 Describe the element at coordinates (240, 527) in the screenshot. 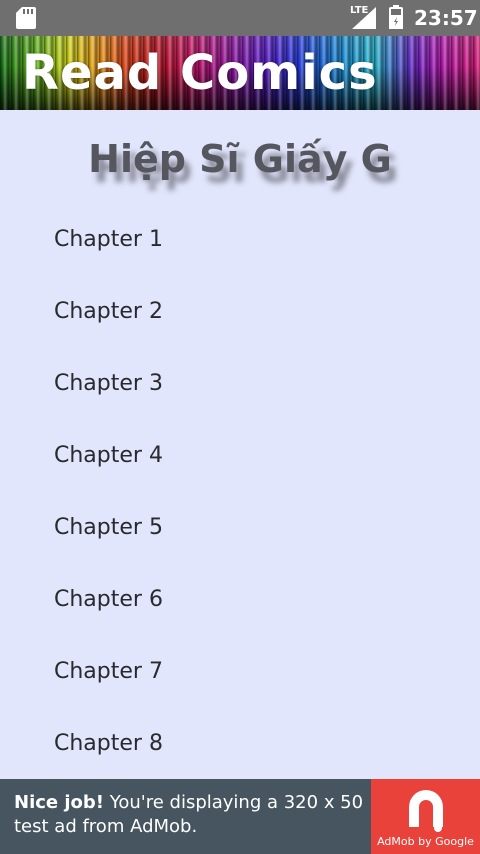

I see `chapter-item: Chapter 5` at that location.